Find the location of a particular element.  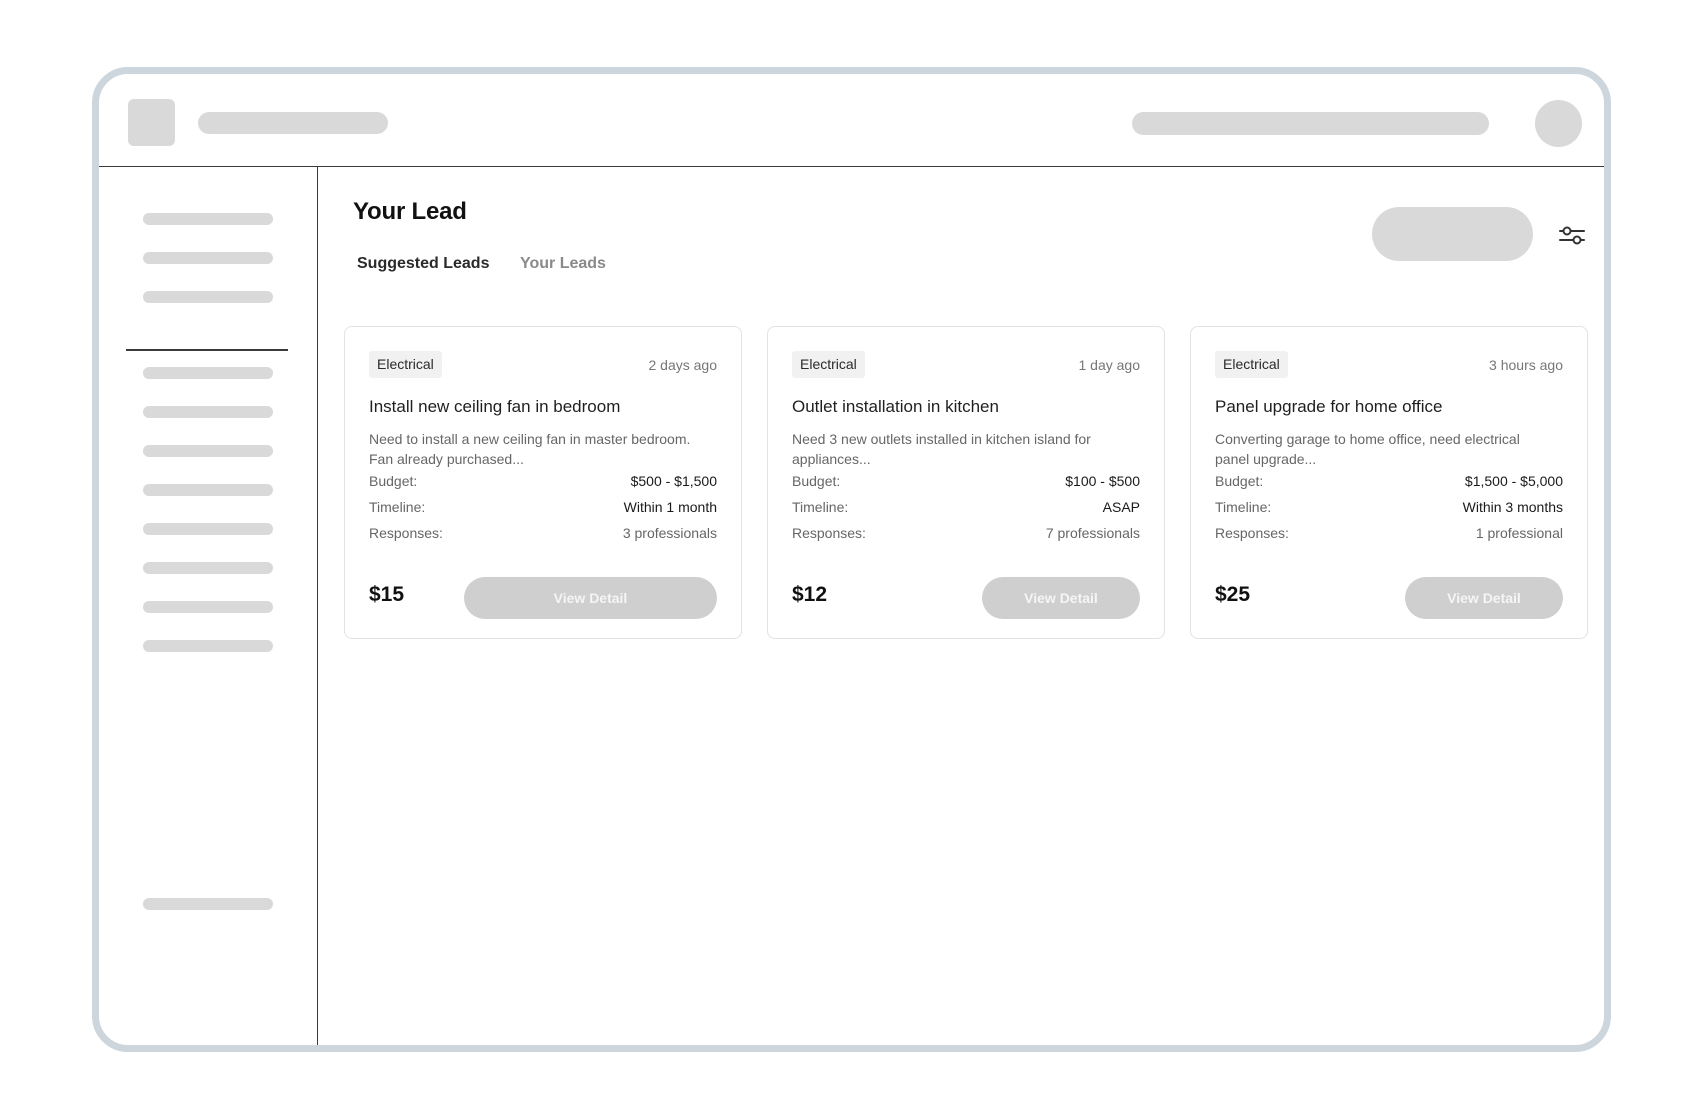

budget-value: $1,500 - $5,000 is located at coordinates (1513, 481).